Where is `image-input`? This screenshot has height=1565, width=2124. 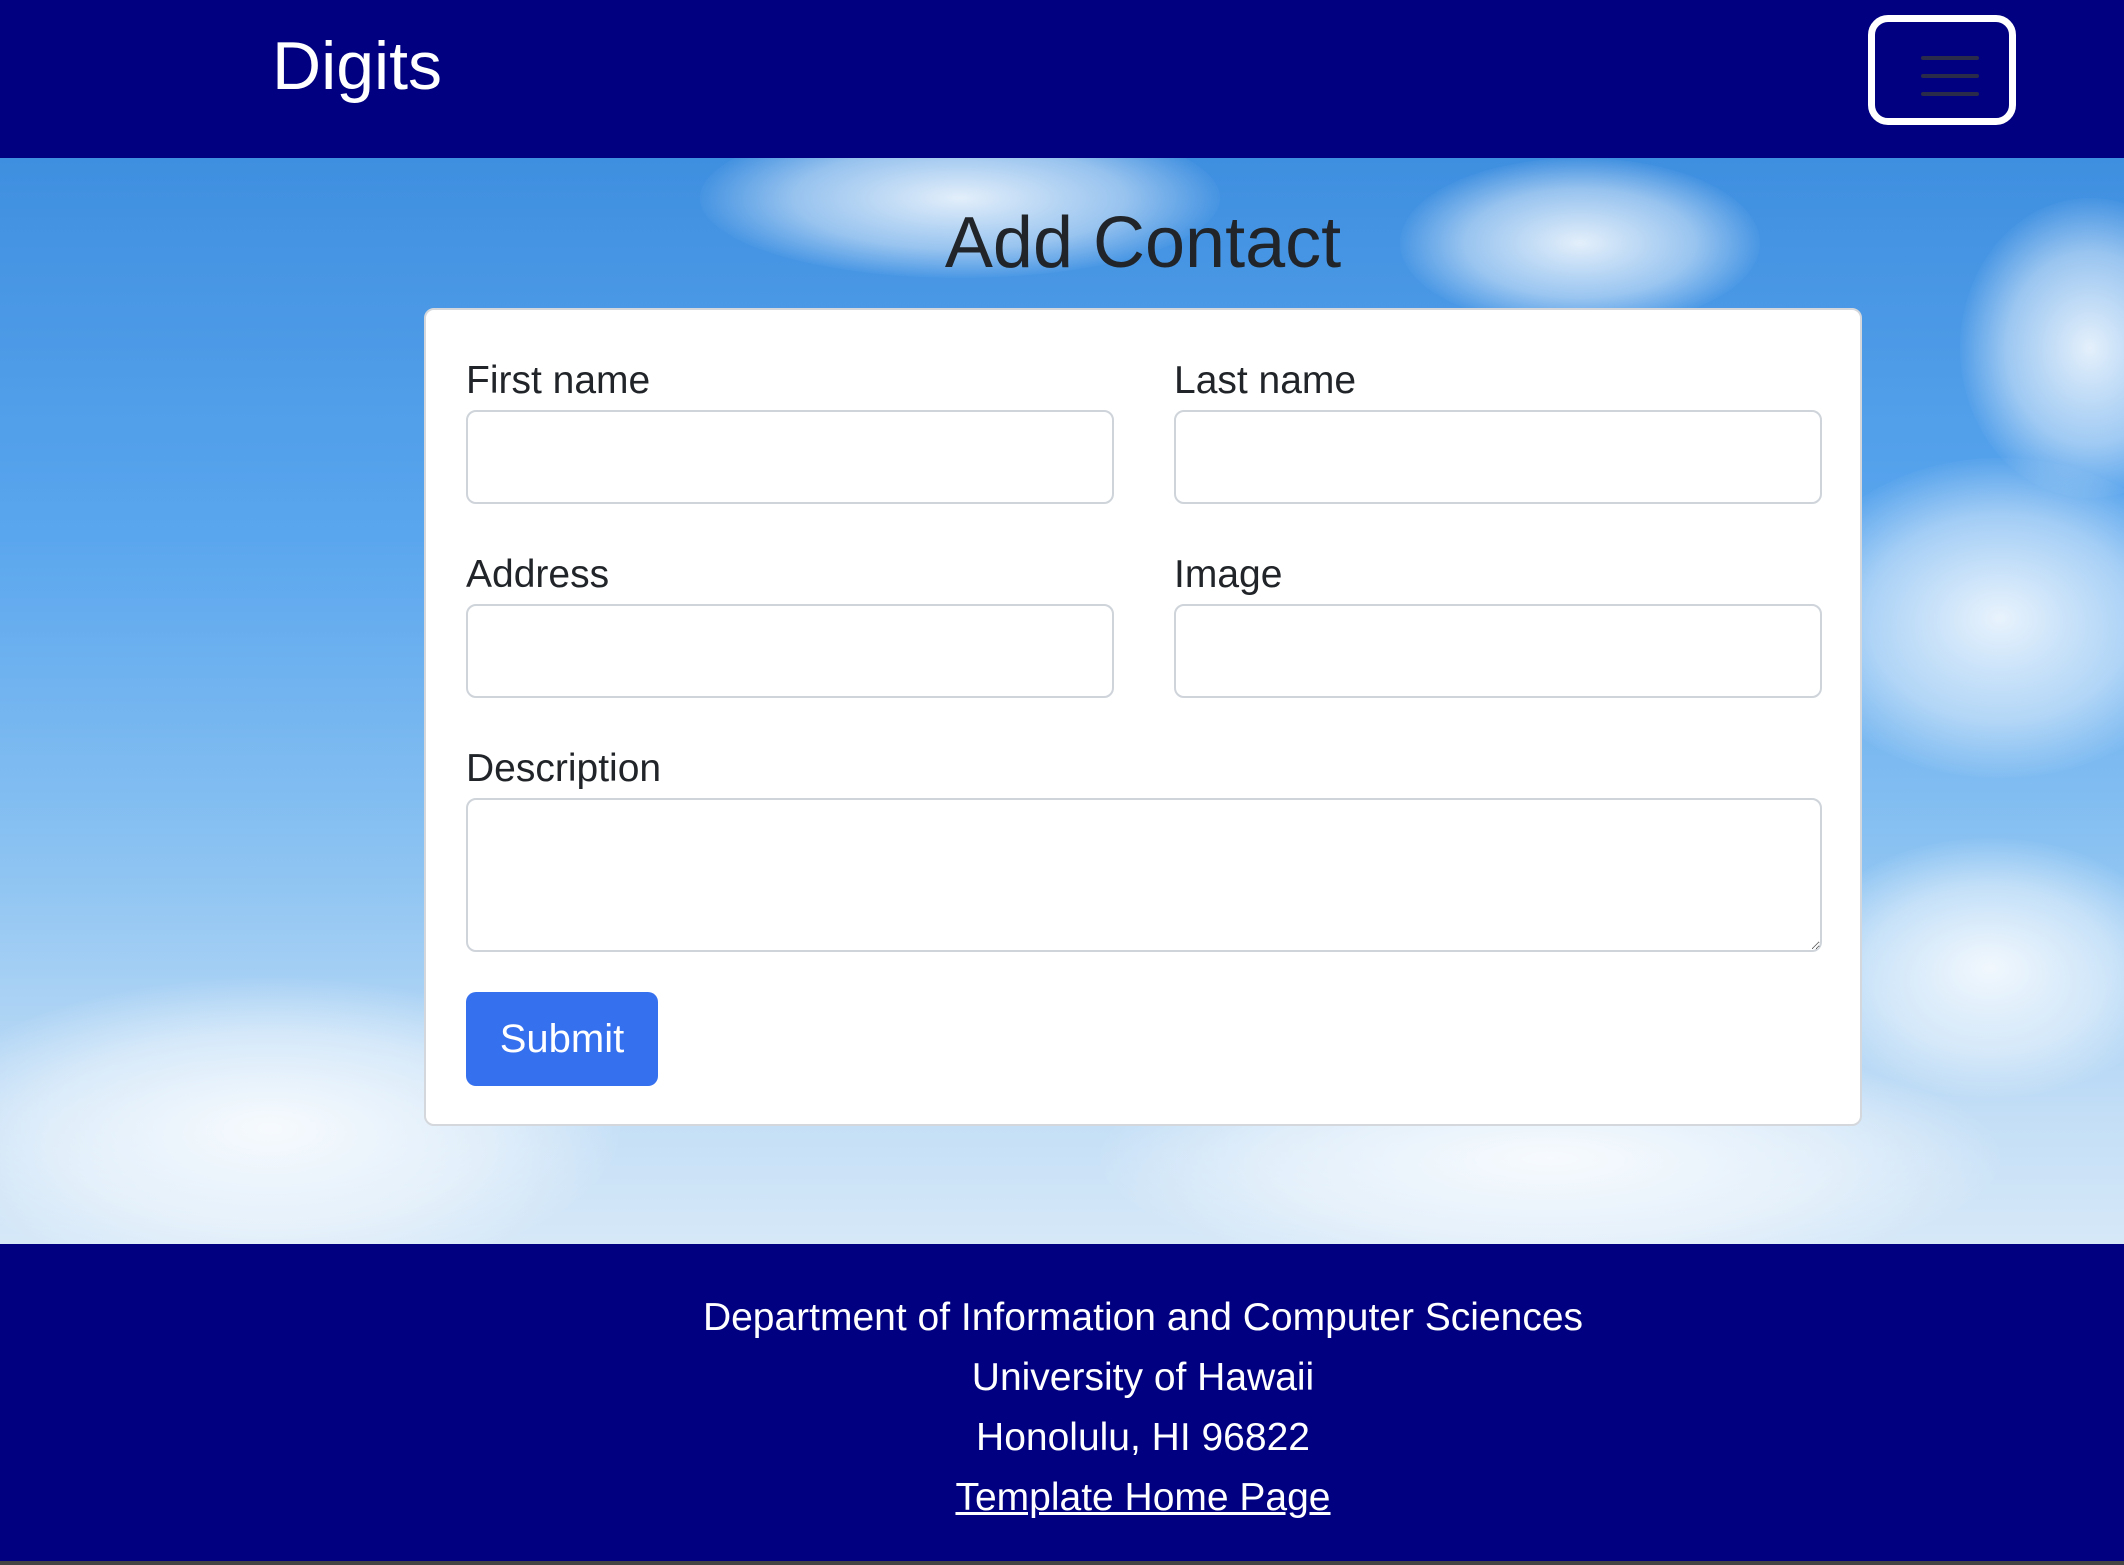
image-input is located at coordinates (1498, 651).